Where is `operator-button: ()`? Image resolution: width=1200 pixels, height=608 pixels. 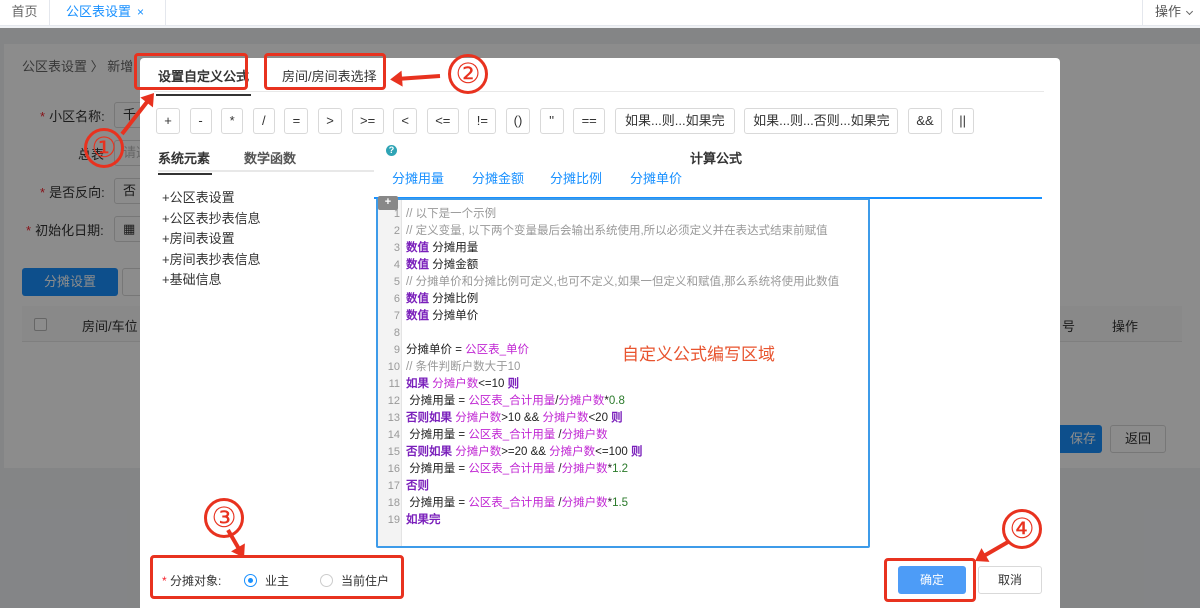
operator-button: () is located at coordinates (518, 121).